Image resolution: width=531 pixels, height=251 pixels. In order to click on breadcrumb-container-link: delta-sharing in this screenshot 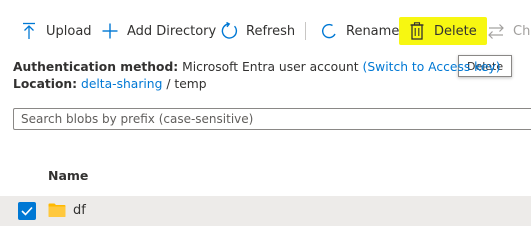, I will do `click(121, 84)`.